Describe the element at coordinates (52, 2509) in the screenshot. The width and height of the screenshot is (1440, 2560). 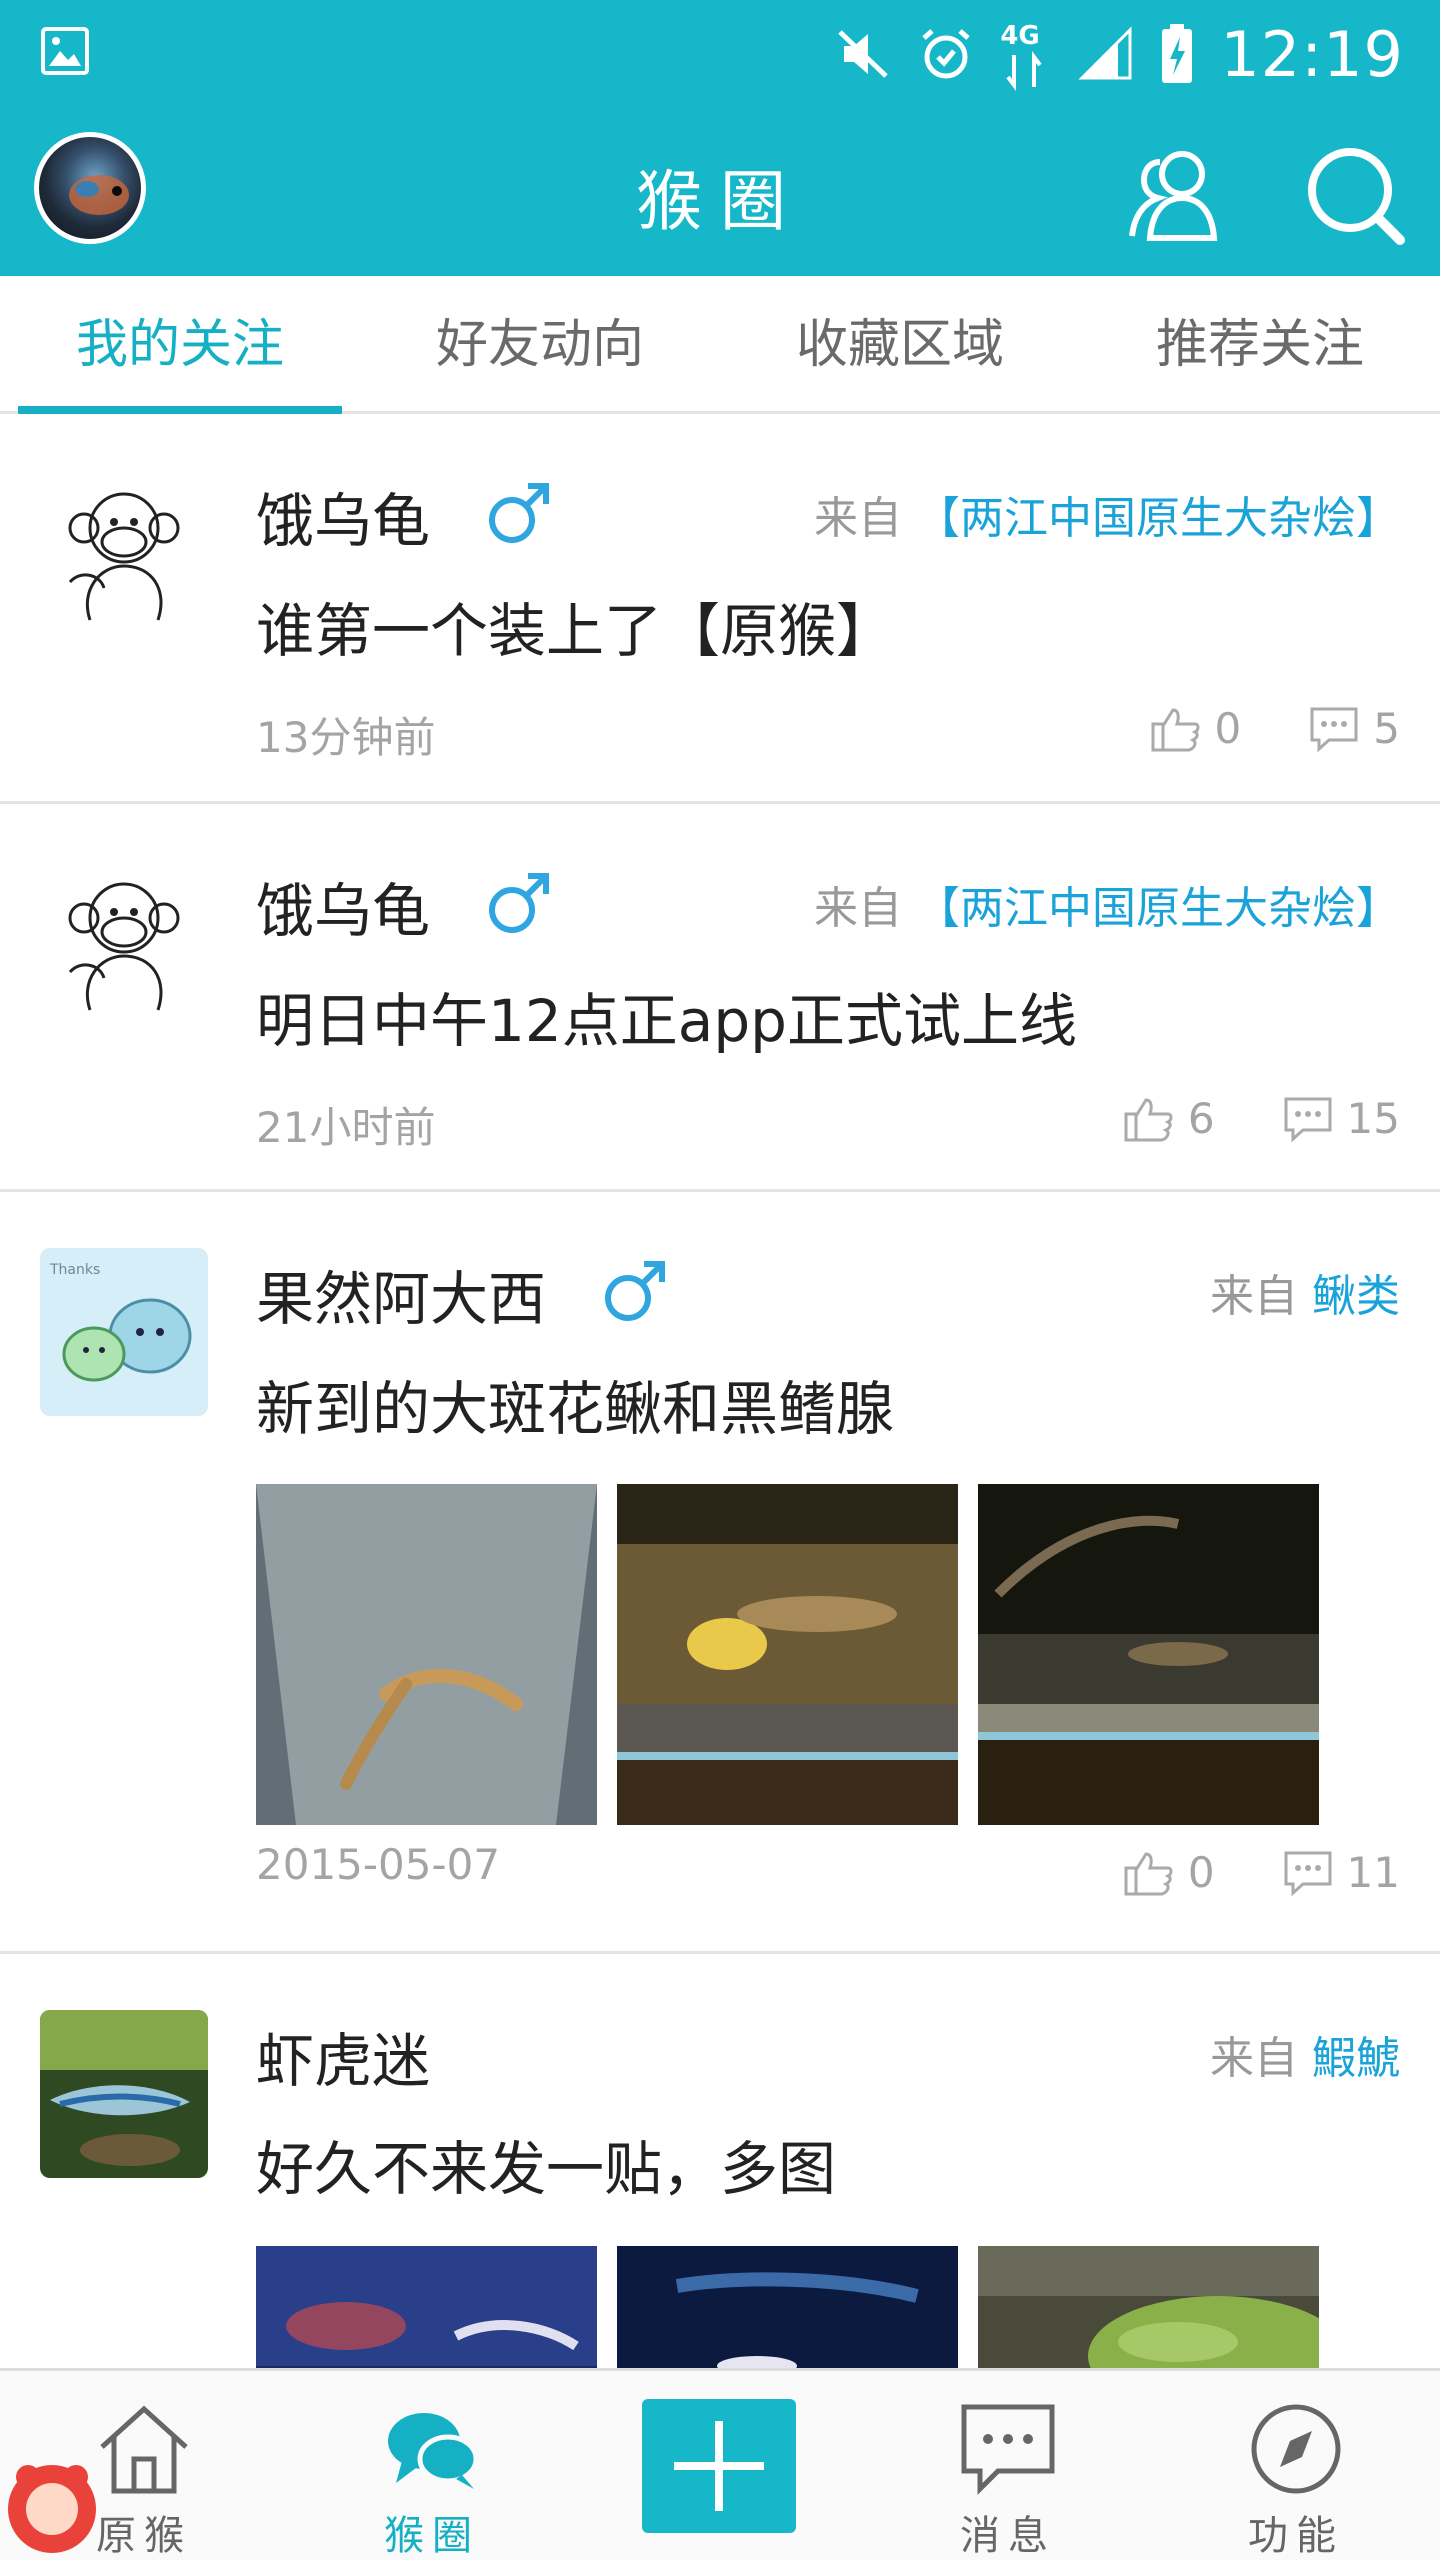
I see `site-logo-watermark` at that location.